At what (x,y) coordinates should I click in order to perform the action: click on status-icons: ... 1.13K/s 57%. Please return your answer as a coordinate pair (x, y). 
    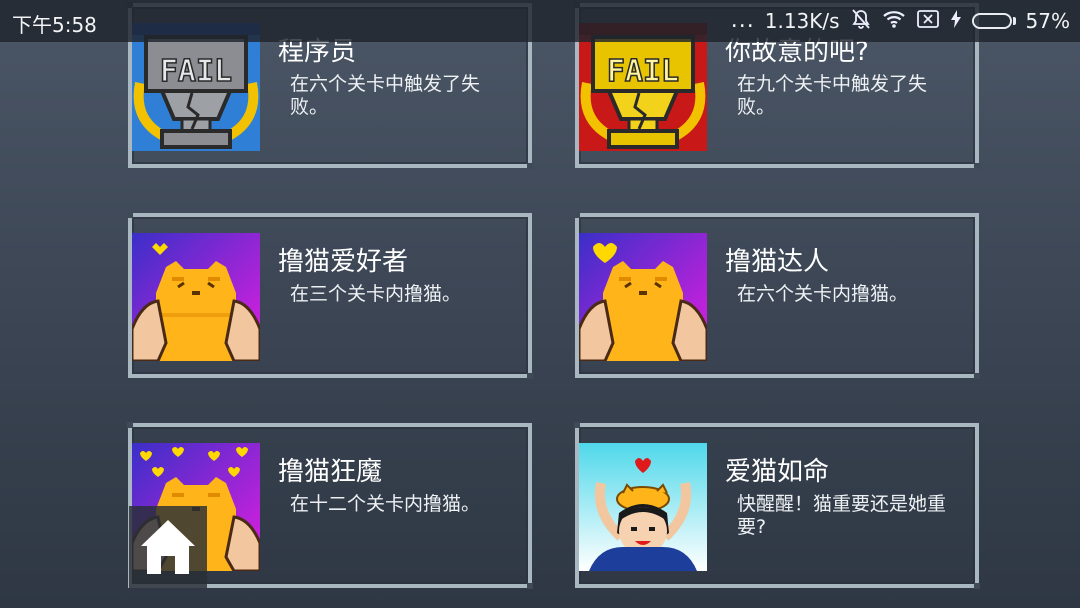
    Looking at the image, I should click on (900, 21).